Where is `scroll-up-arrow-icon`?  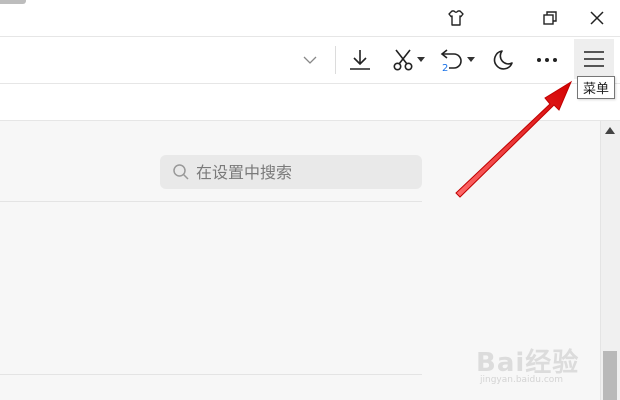 scroll-up-arrow-icon is located at coordinates (610, 130).